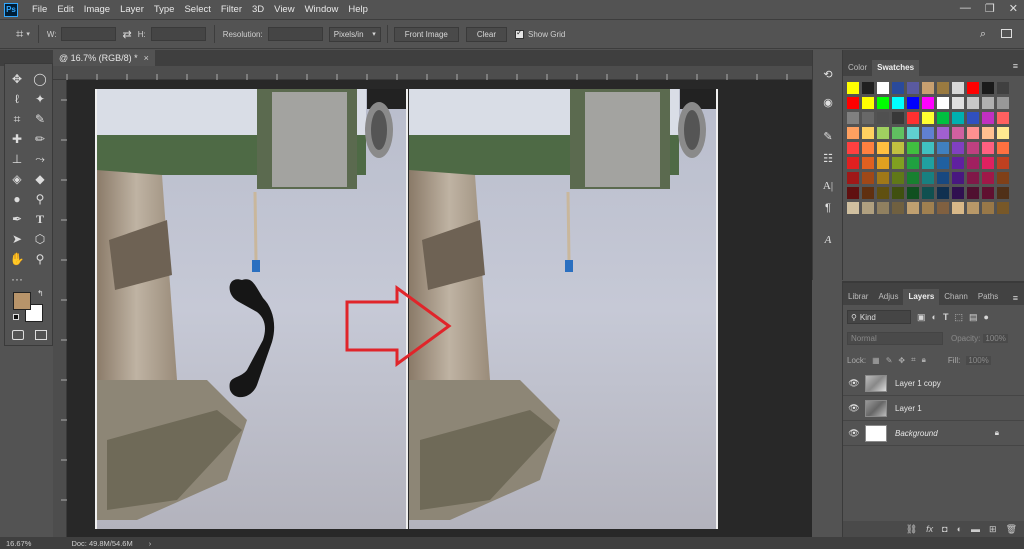 The height and width of the screenshot is (549, 1024). What do you see at coordinates (896, 68) in the screenshot?
I see `tab-swatches: Swatches` at bounding box center [896, 68].